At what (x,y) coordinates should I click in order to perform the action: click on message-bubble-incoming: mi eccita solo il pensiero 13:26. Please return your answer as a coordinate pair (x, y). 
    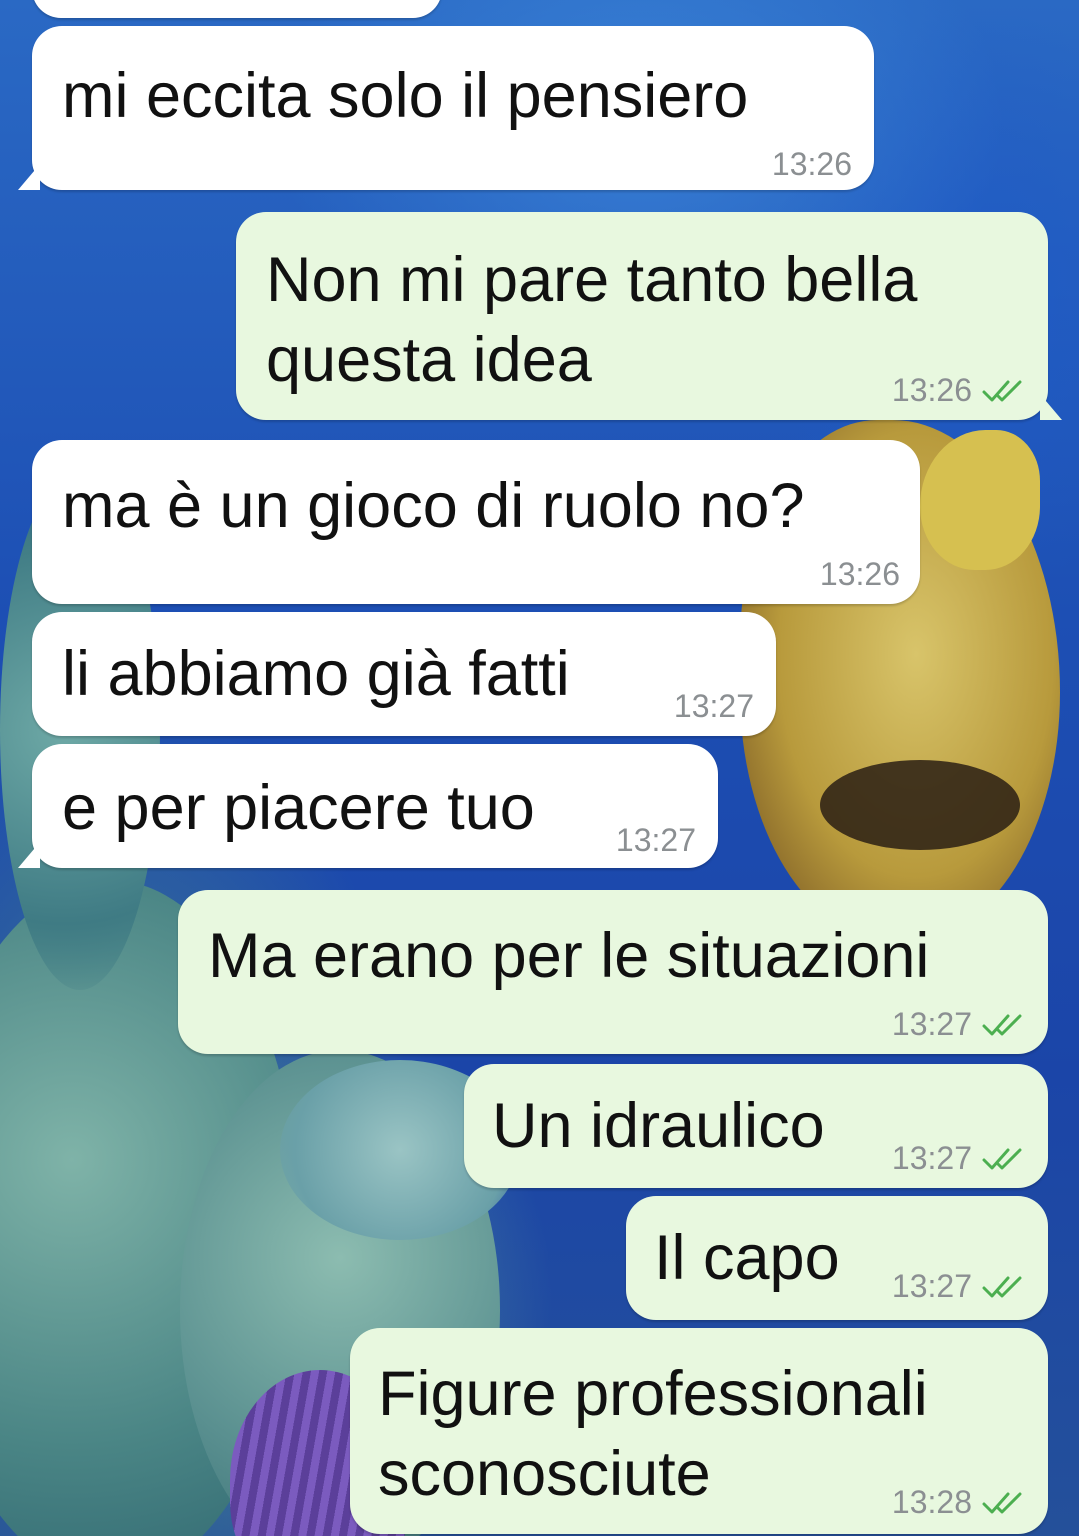
    Looking at the image, I should click on (446, 108).